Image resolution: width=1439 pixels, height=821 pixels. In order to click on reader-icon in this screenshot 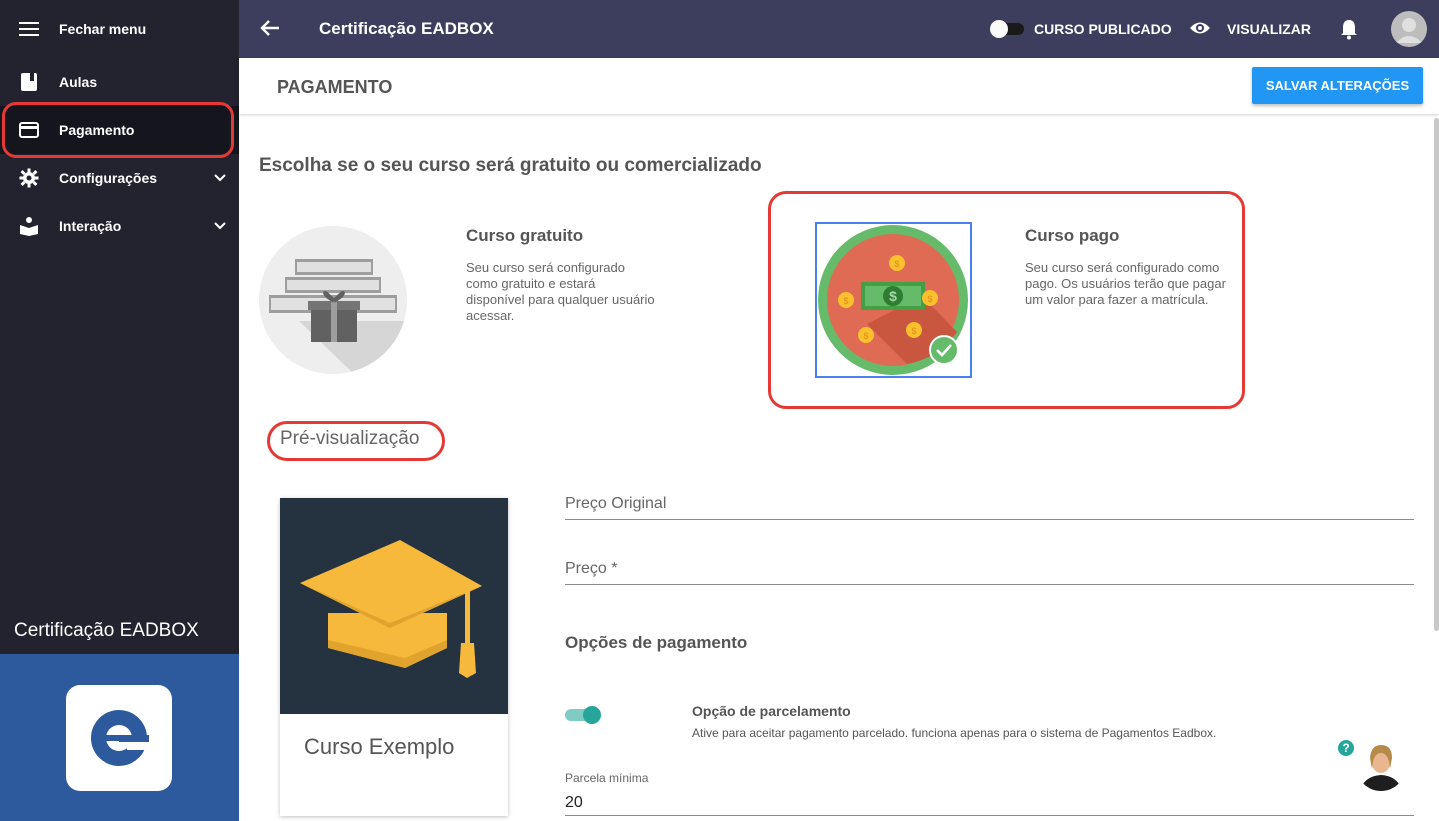, I will do `click(29, 226)`.